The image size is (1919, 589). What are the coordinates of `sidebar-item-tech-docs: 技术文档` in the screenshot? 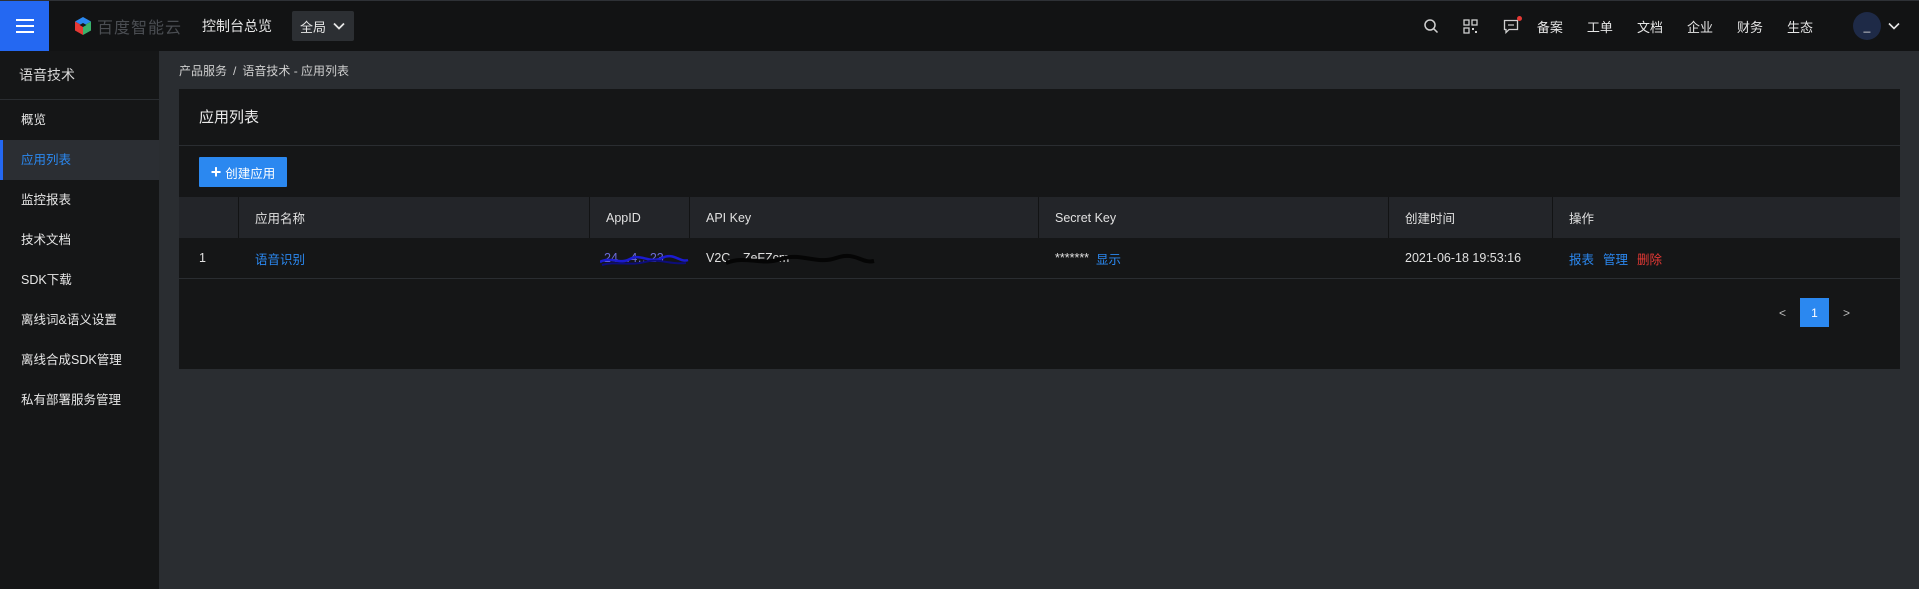 It's located at (79, 240).